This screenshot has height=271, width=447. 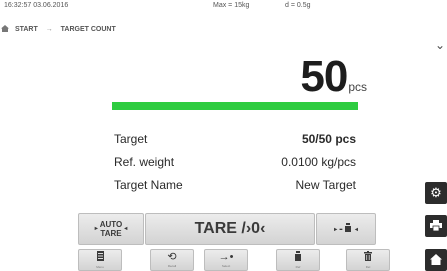 I want to click on printer-icon, so click(x=436, y=226).